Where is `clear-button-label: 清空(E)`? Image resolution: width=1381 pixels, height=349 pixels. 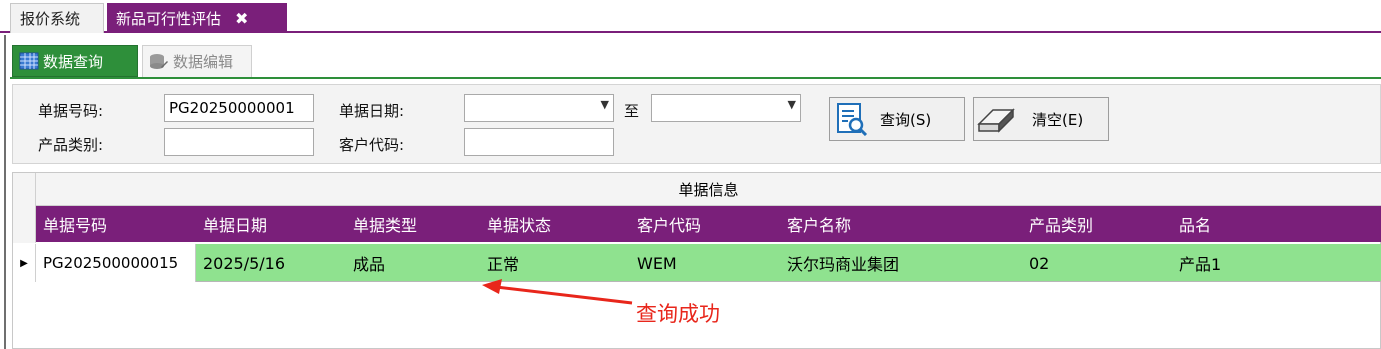
clear-button-label: 清空(E) is located at coordinates (1058, 119).